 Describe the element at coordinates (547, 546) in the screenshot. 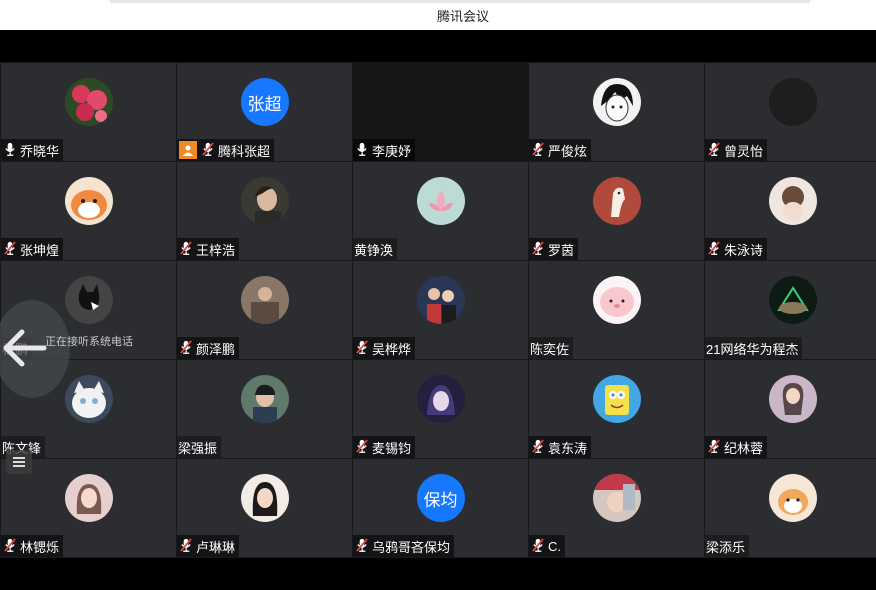

I see `participant-nameplate: C.` at that location.